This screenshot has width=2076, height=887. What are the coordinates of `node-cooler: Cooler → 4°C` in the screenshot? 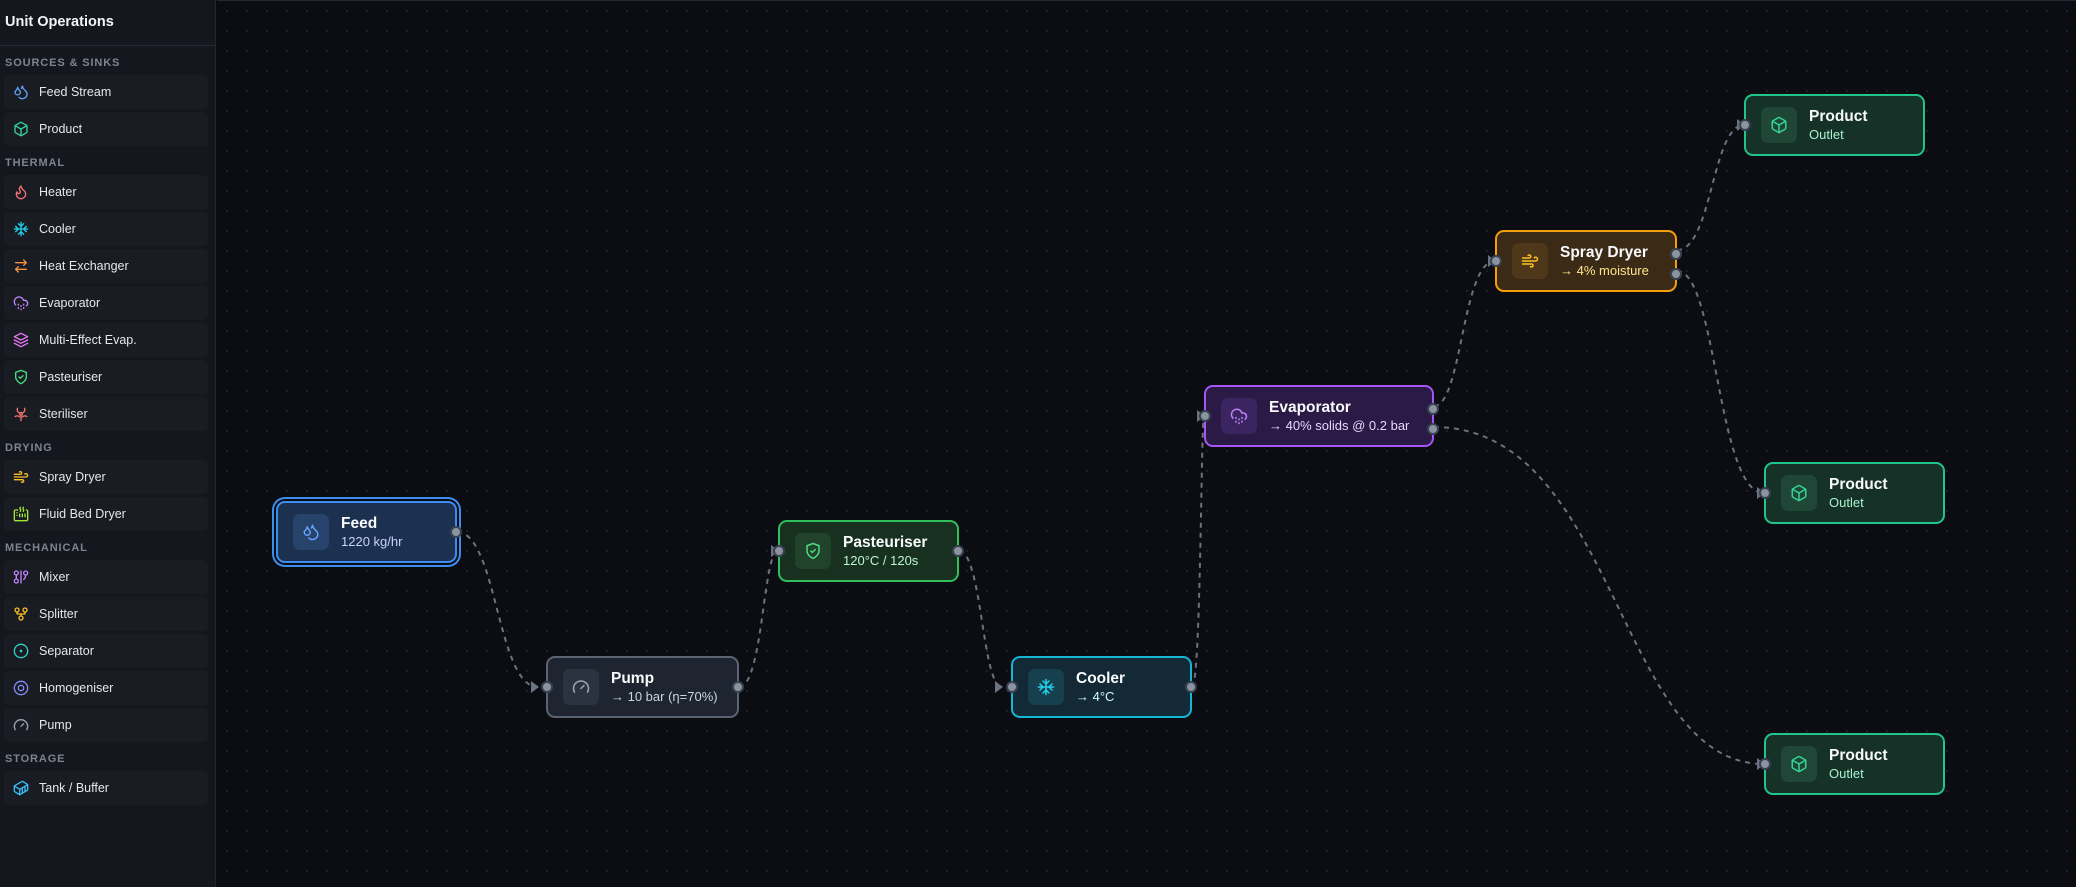 It's located at (1101, 687).